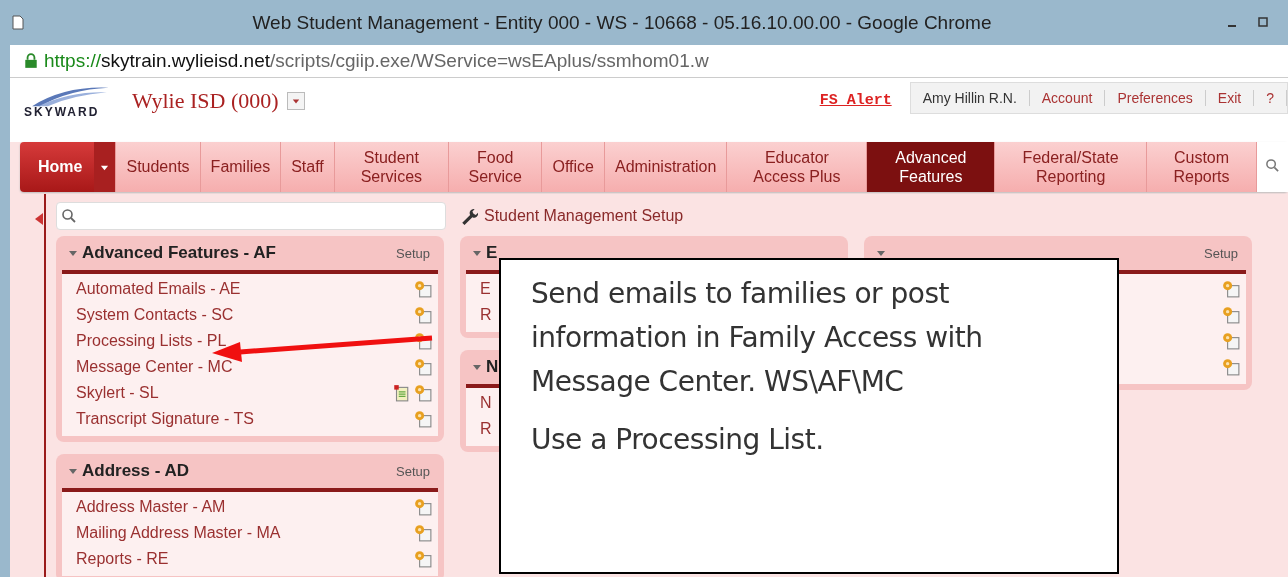 Image resolution: width=1288 pixels, height=577 pixels. What do you see at coordinates (308, 167) in the screenshot?
I see `nav-tab: Staff` at bounding box center [308, 167].